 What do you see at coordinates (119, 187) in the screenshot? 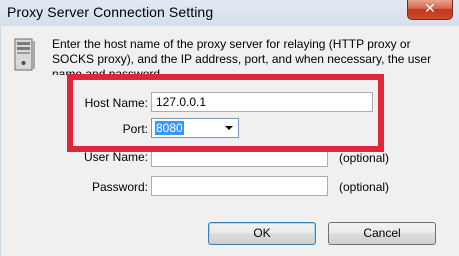
I see `password-label: Password:` at bounding box center [119, 187].